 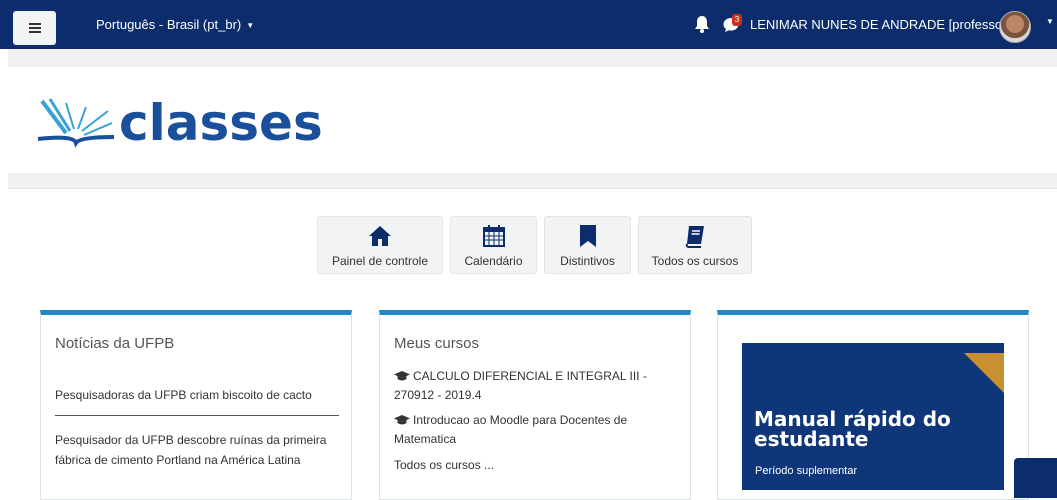 What do you see at coordinates (437, 343) in the screenshot?
I see `my-courses-title: Meus cursos` at bounding box center [437, 343].